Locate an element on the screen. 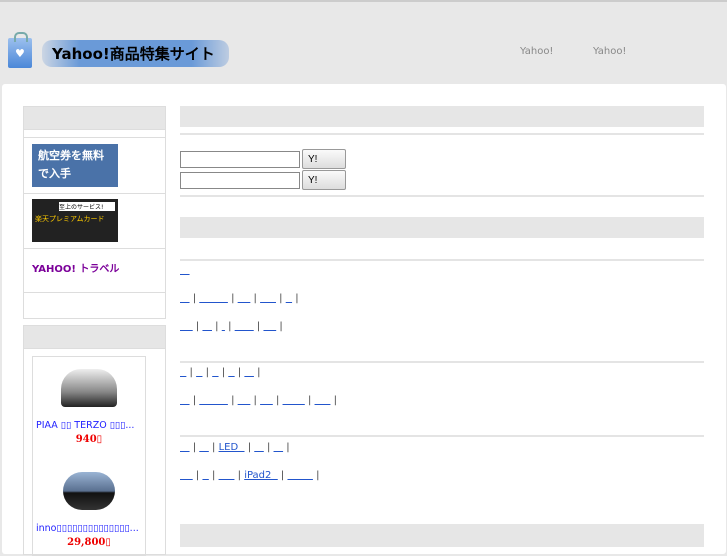 This screenshot has width=727, height=556. nav-link-yahoo-1: Yahoo! is located at coordinates (536, 51).